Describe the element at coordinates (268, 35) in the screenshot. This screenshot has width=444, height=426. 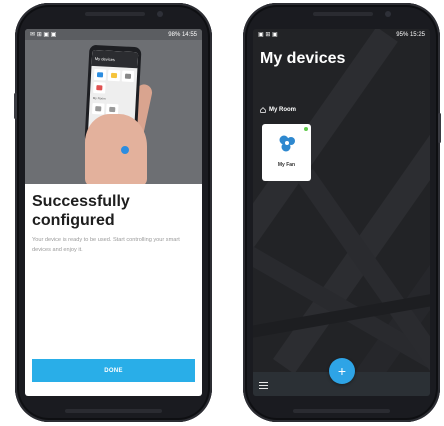
I see `status-icons-left: ▣ ⊞ ▣` at that location.